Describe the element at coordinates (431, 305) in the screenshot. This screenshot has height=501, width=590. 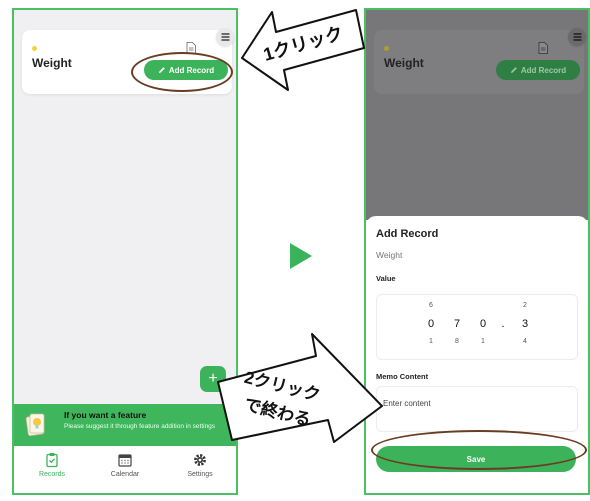
I see `picker-above: 6` at that location.